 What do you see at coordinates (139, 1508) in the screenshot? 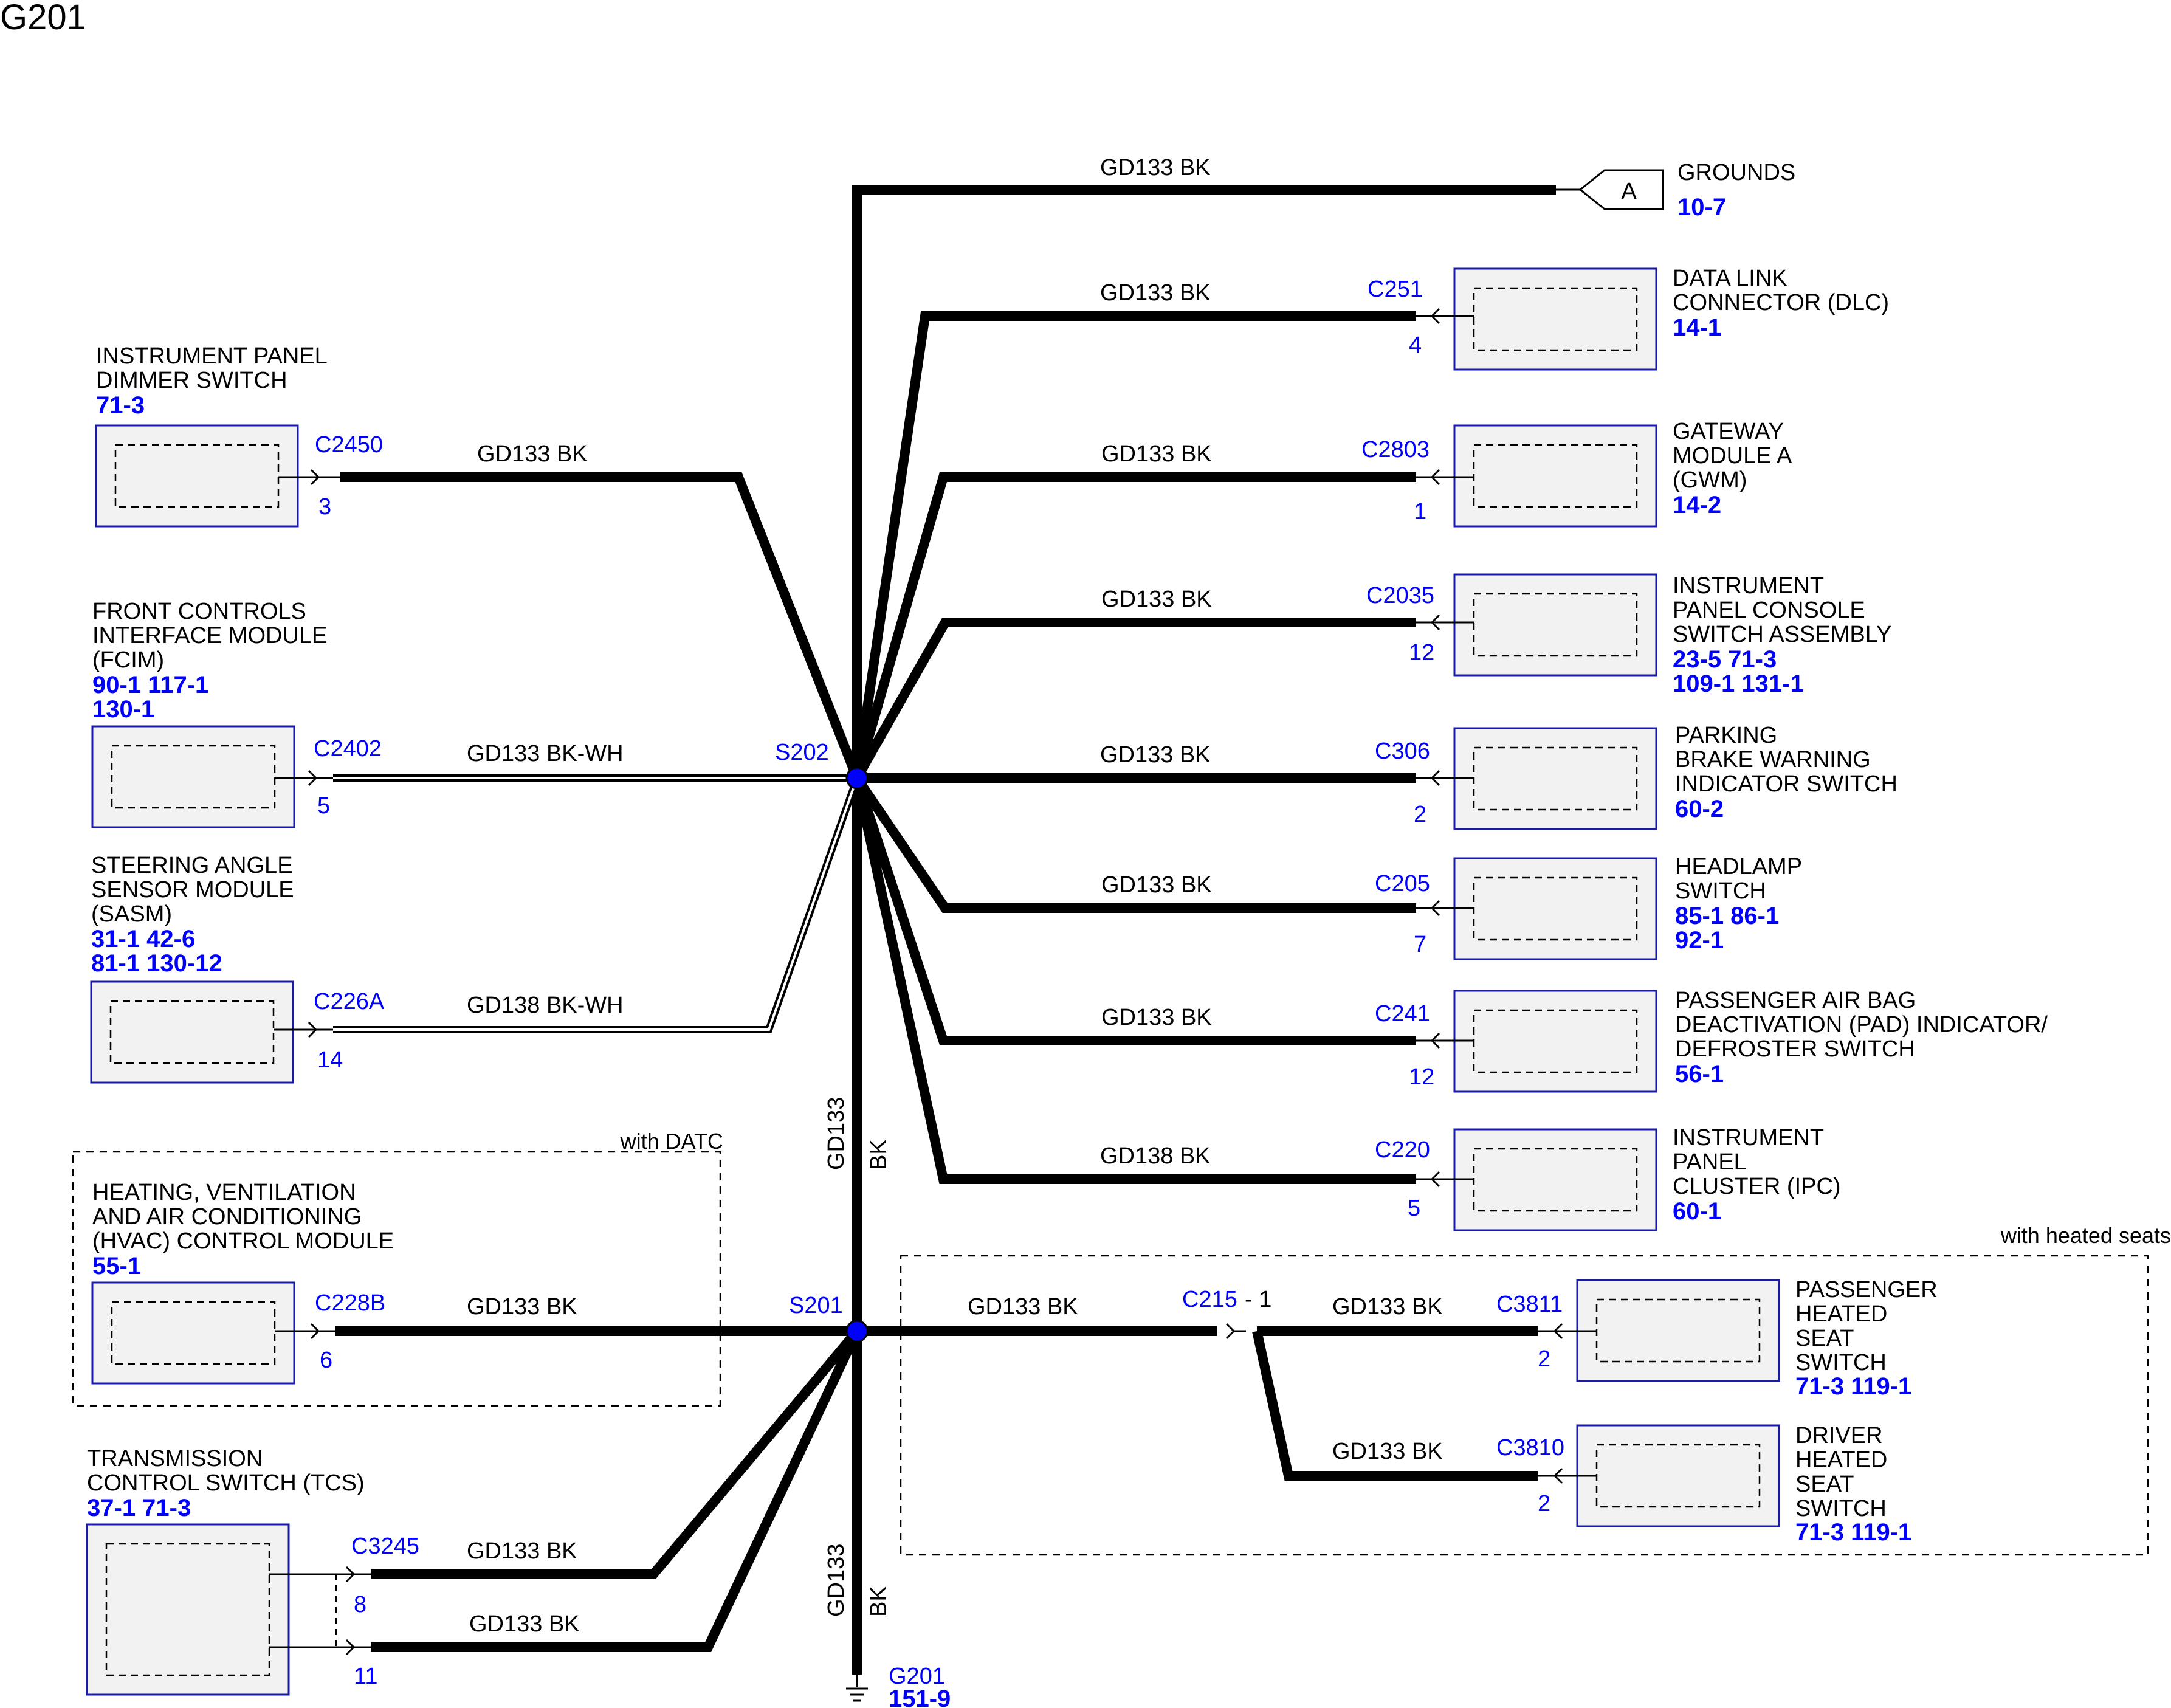
I see `tcs-ref: 37-1 71-3` at bounding box center [139, 1508].